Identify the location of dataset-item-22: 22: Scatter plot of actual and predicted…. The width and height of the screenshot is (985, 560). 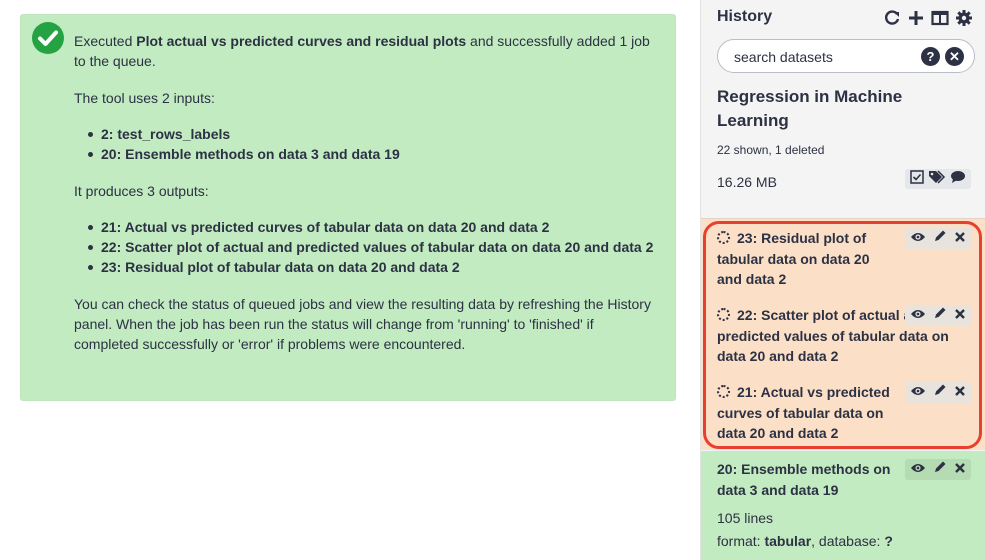
(848, 336).